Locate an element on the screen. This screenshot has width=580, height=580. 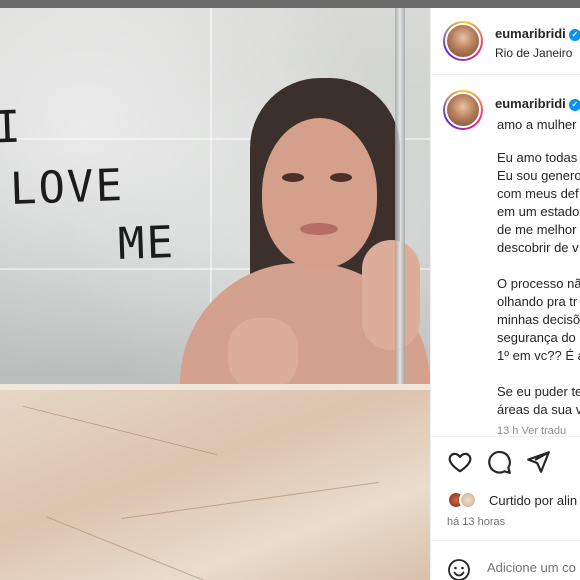
figure-lips is located at coordinates (319, 229).